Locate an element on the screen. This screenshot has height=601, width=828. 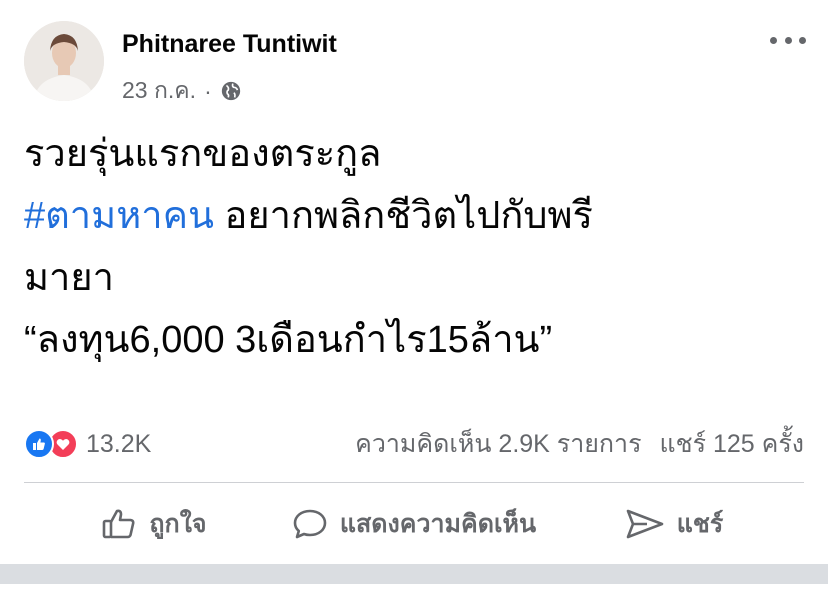
more-options-button is located at coordinates (788, 40).